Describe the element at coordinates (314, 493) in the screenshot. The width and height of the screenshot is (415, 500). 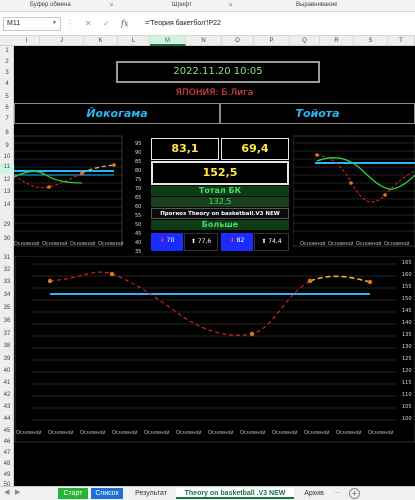
I see `tab-archive: Архив` at that location.